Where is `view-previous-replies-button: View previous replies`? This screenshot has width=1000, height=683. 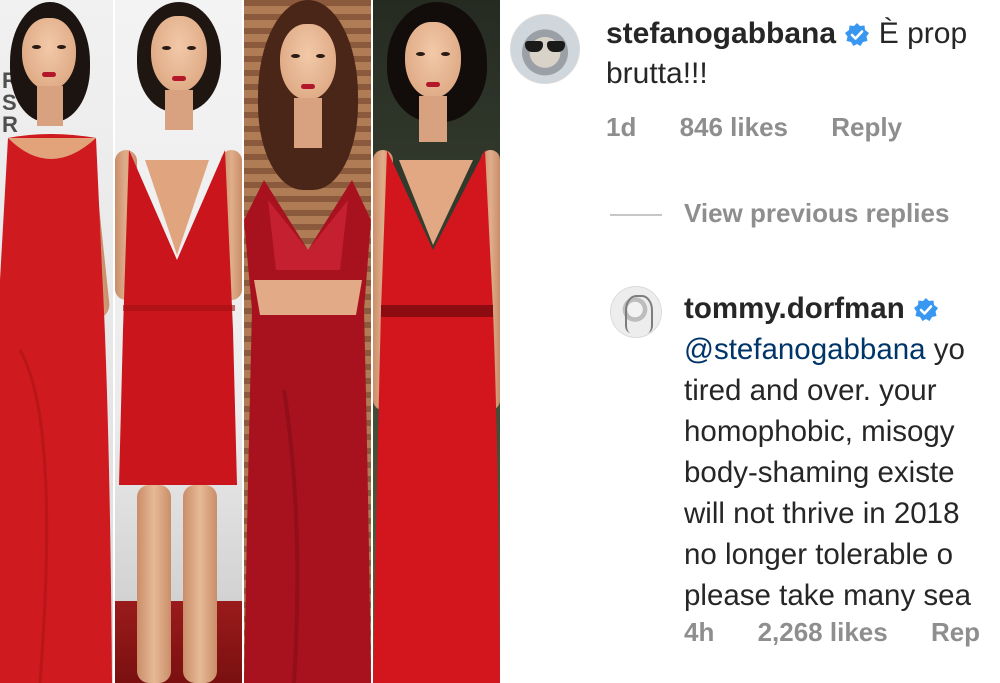
view-previous-replies-button: View previous replies is located at coordinates (779, 213).